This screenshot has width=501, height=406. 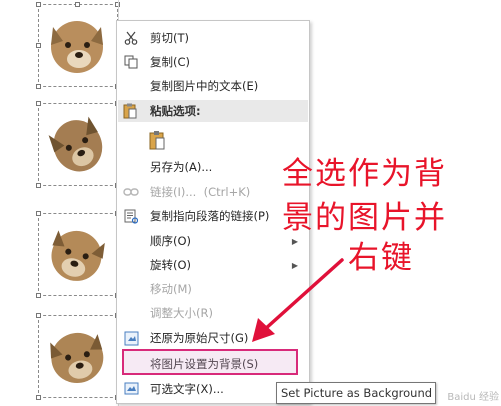 I want to click on watermark: Baidu 经验, so click(x=473, y=397).